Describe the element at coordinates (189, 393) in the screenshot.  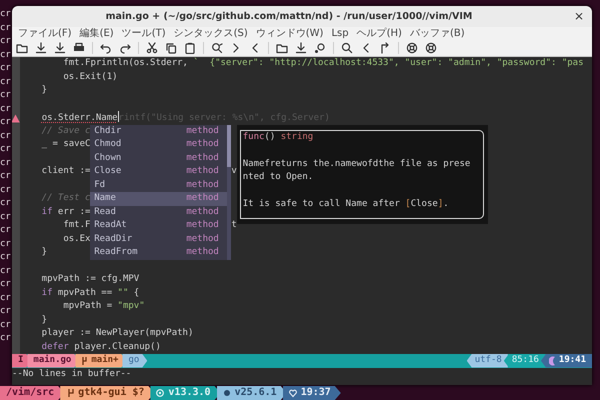
I see `status-text: v13.3.0` at that location.